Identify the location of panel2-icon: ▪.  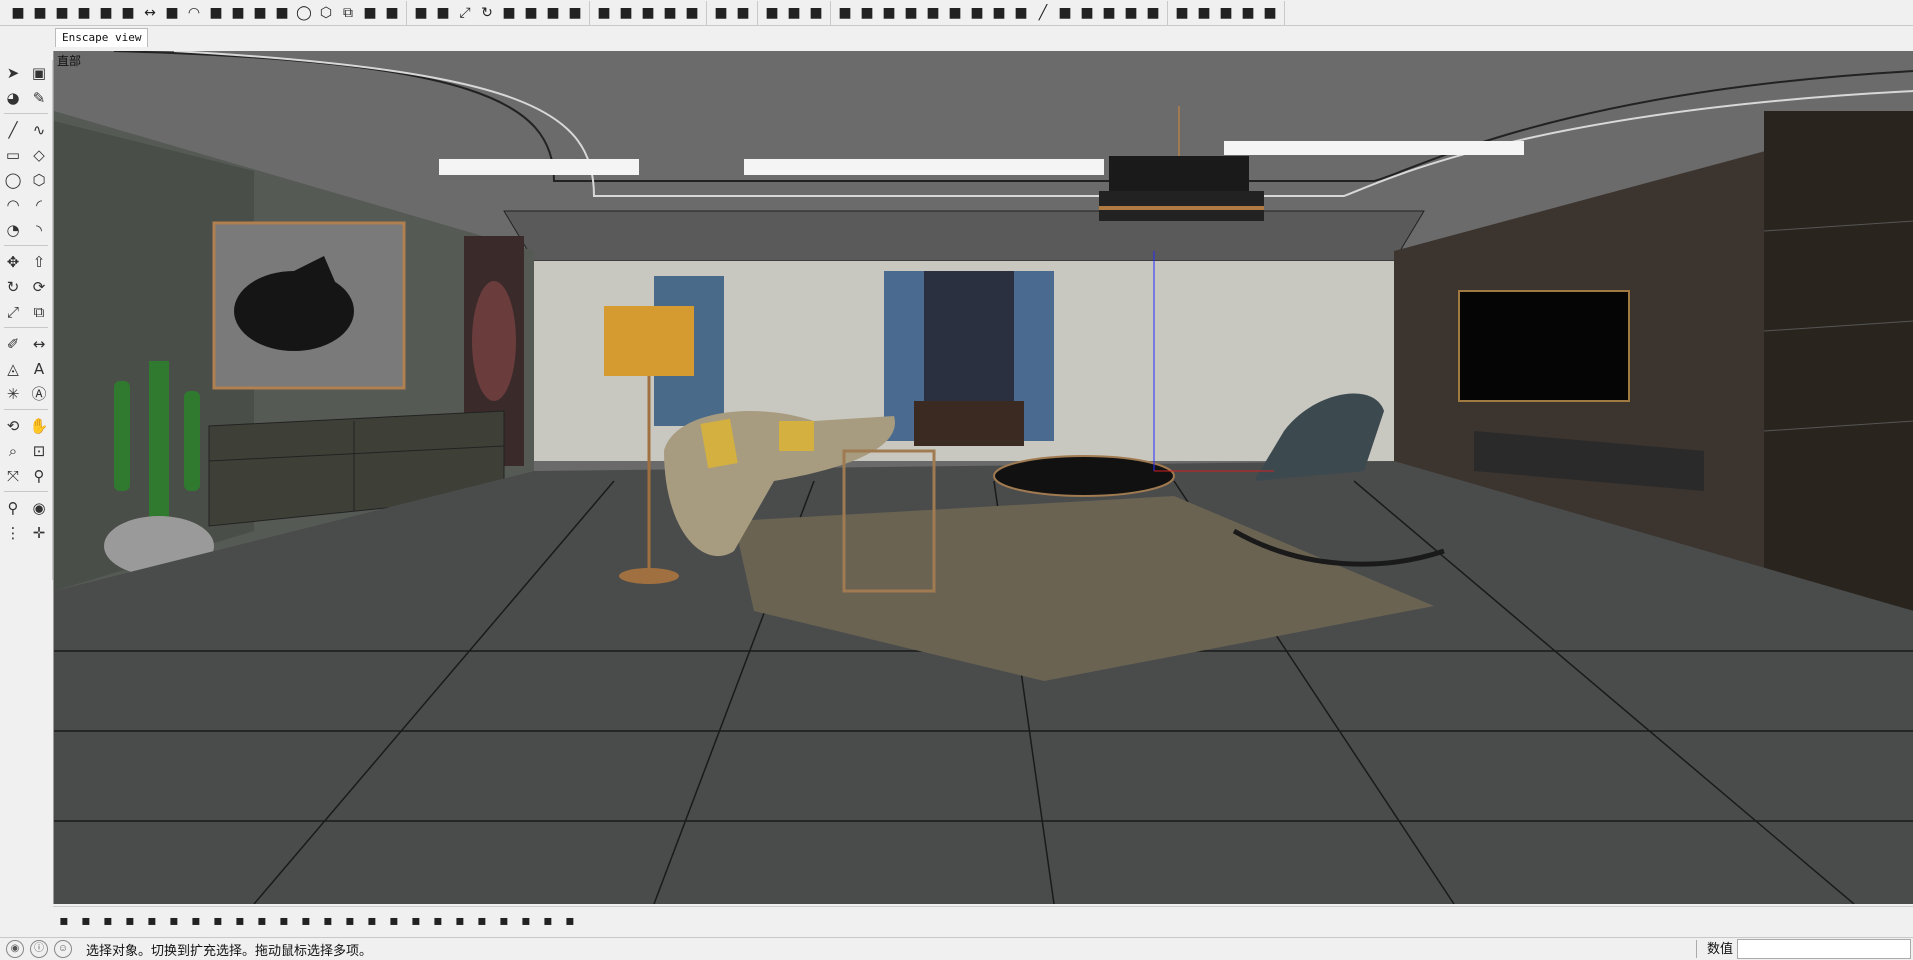
(548, 921).